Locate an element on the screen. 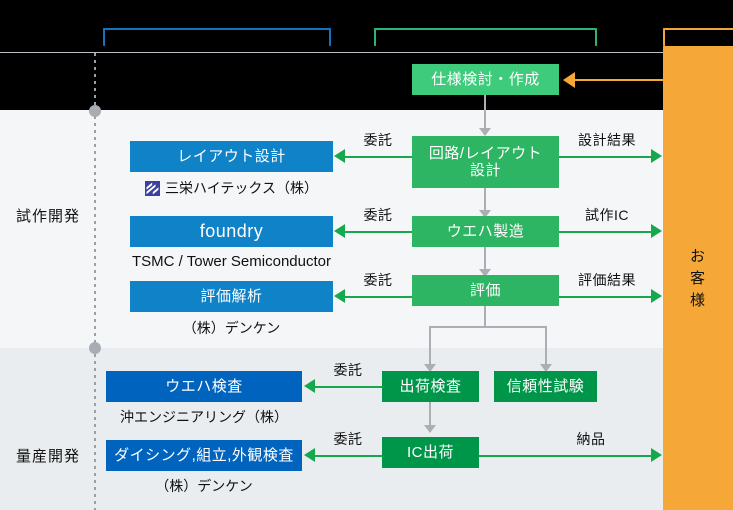 This screenshot has width=733, height=510. connector-shipinsp-to-icship-head is located at coordinates (430, 429).